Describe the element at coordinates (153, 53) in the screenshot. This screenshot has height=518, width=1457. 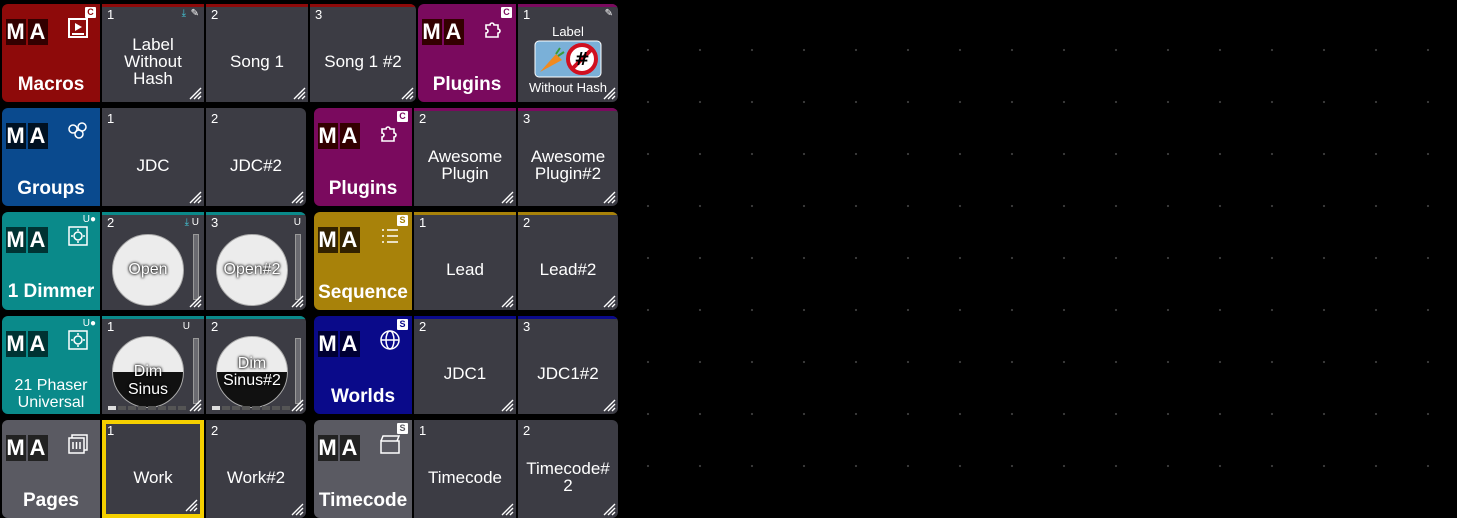
I see `macro-tile-1: 1 ⤓ ✎ Label Without Hash` at that location.